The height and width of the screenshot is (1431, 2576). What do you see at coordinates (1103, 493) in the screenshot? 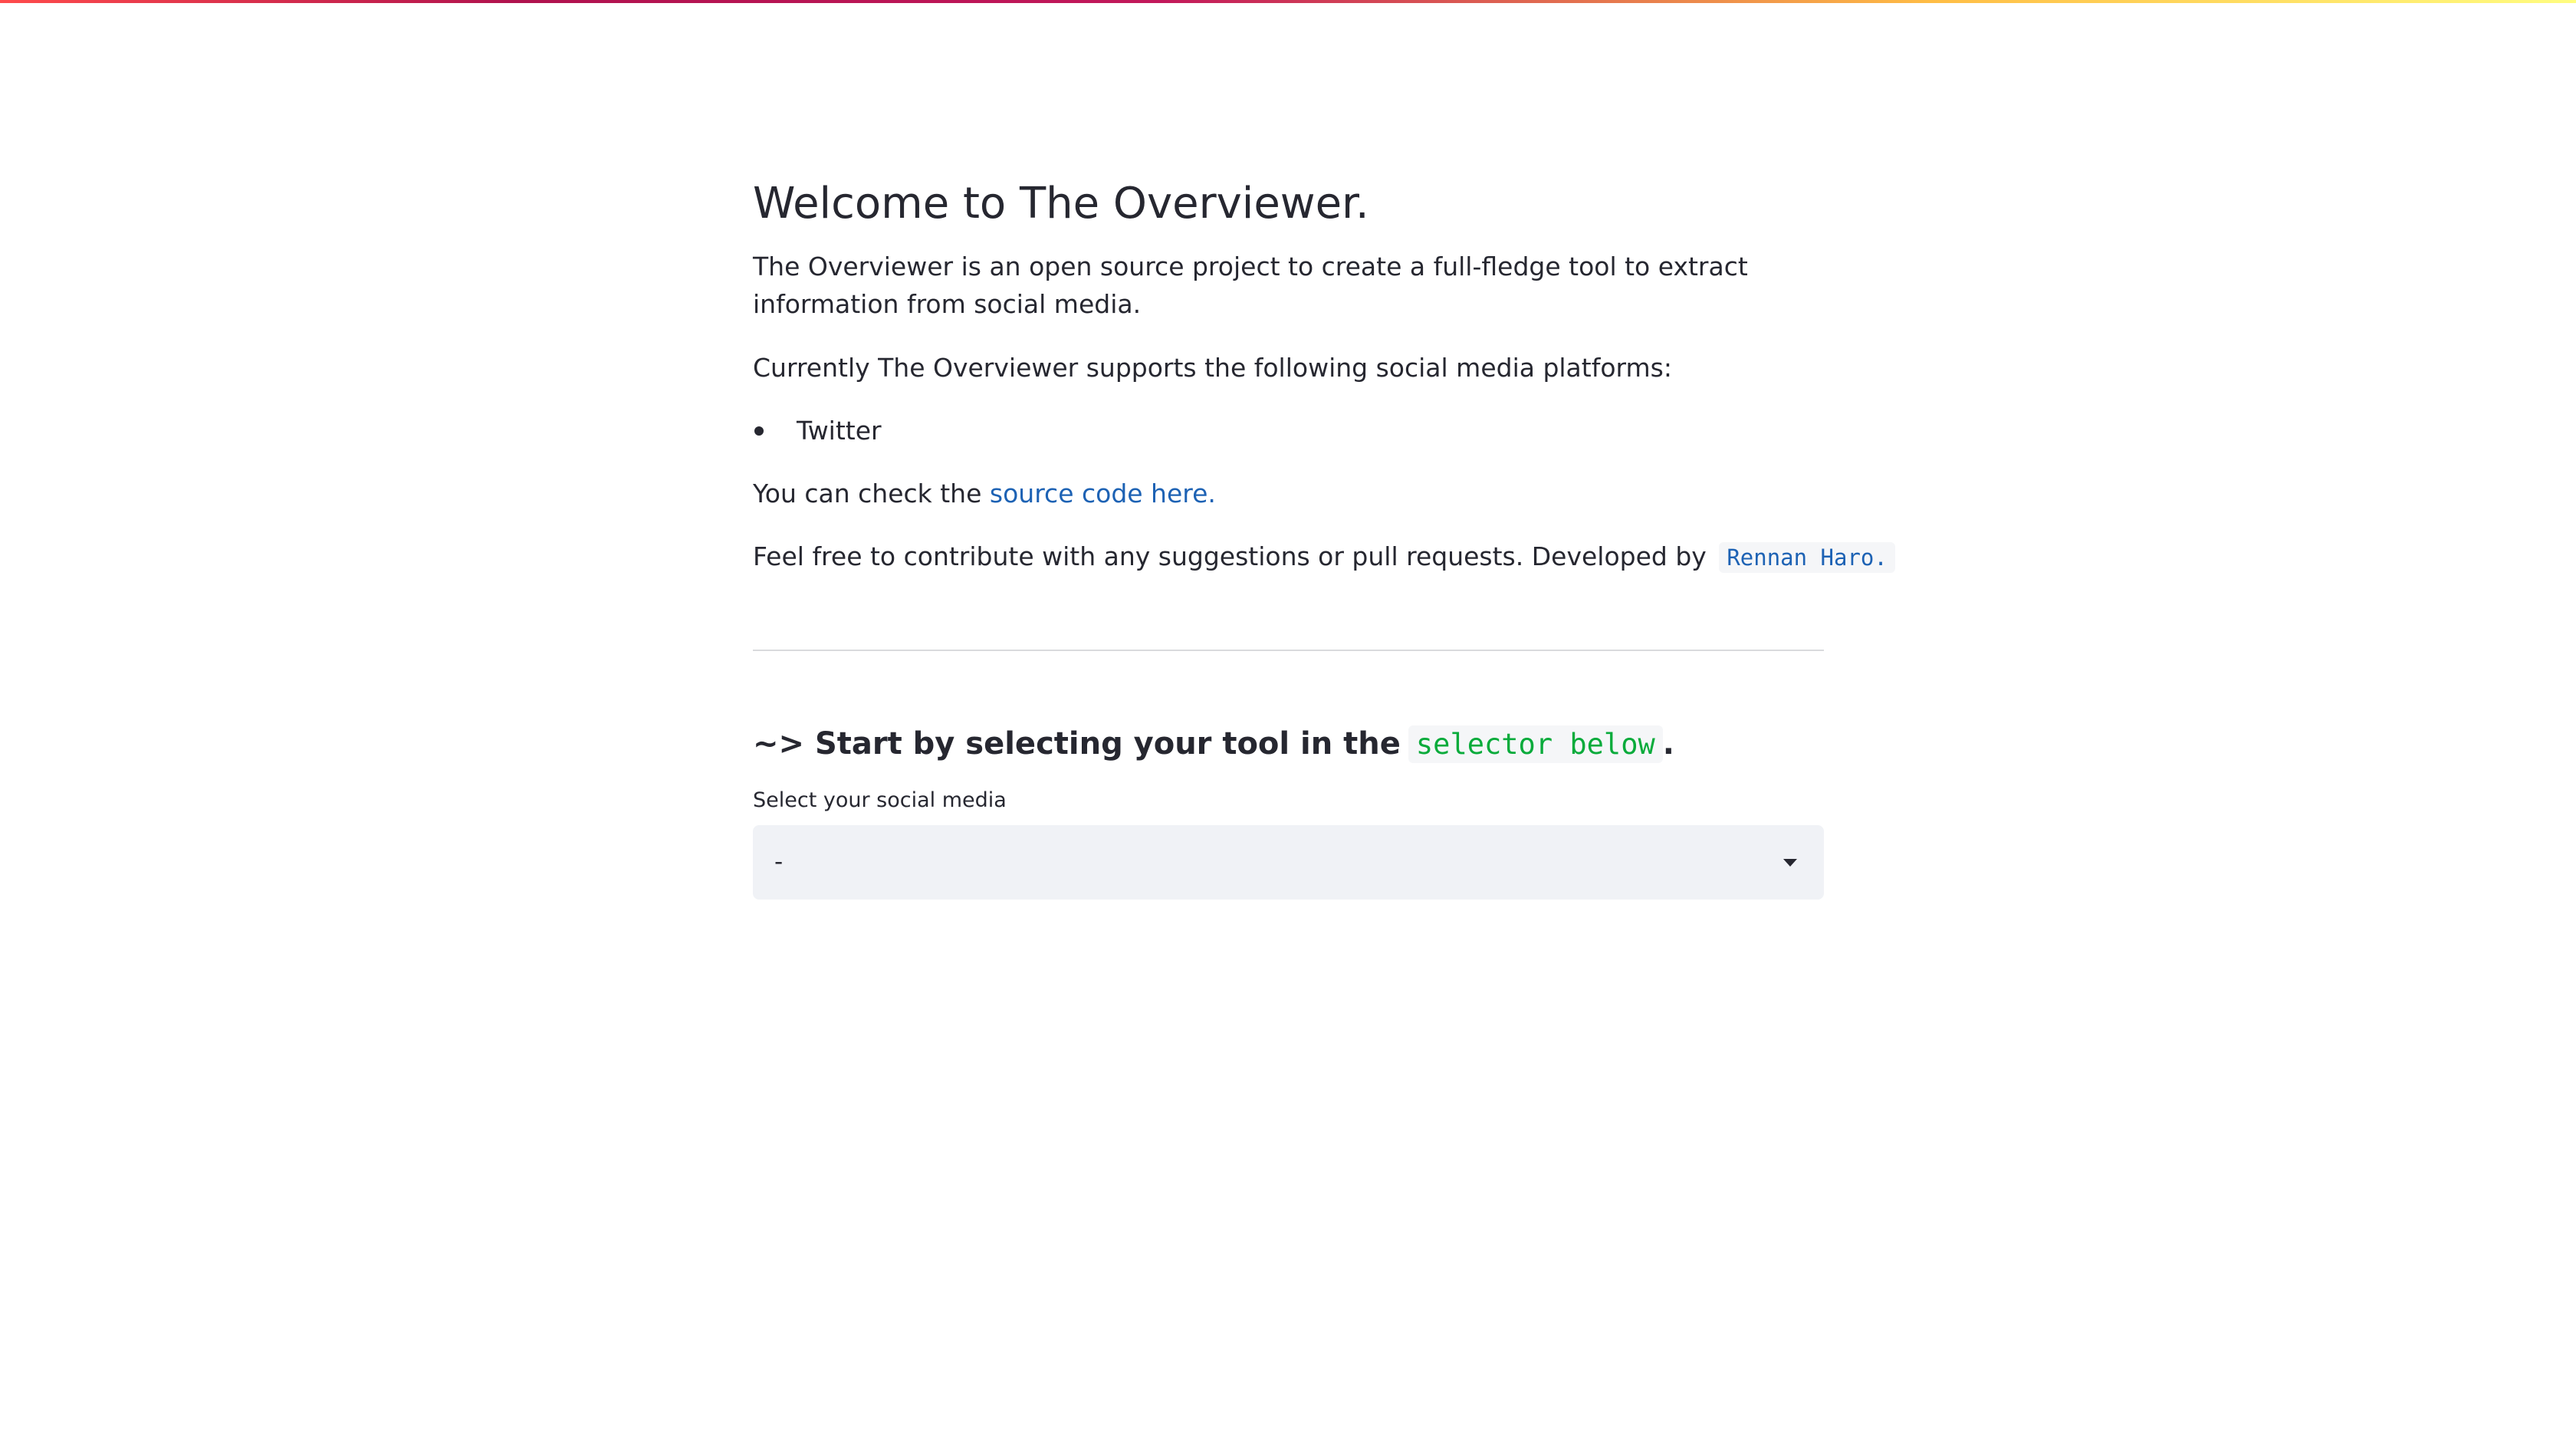
I see `source-code-link: source code here.` at bounding box center [1103, 493].